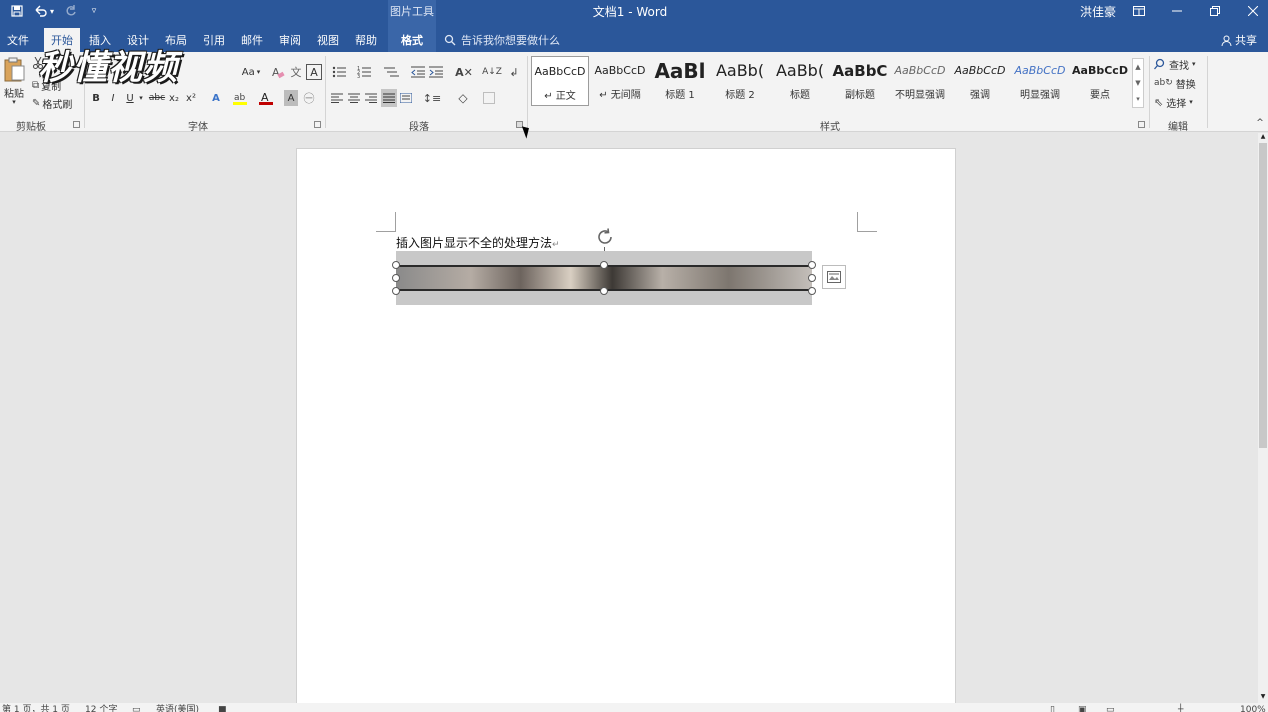  I want to click on tab-mailings: 邮件, so click(252, 40).